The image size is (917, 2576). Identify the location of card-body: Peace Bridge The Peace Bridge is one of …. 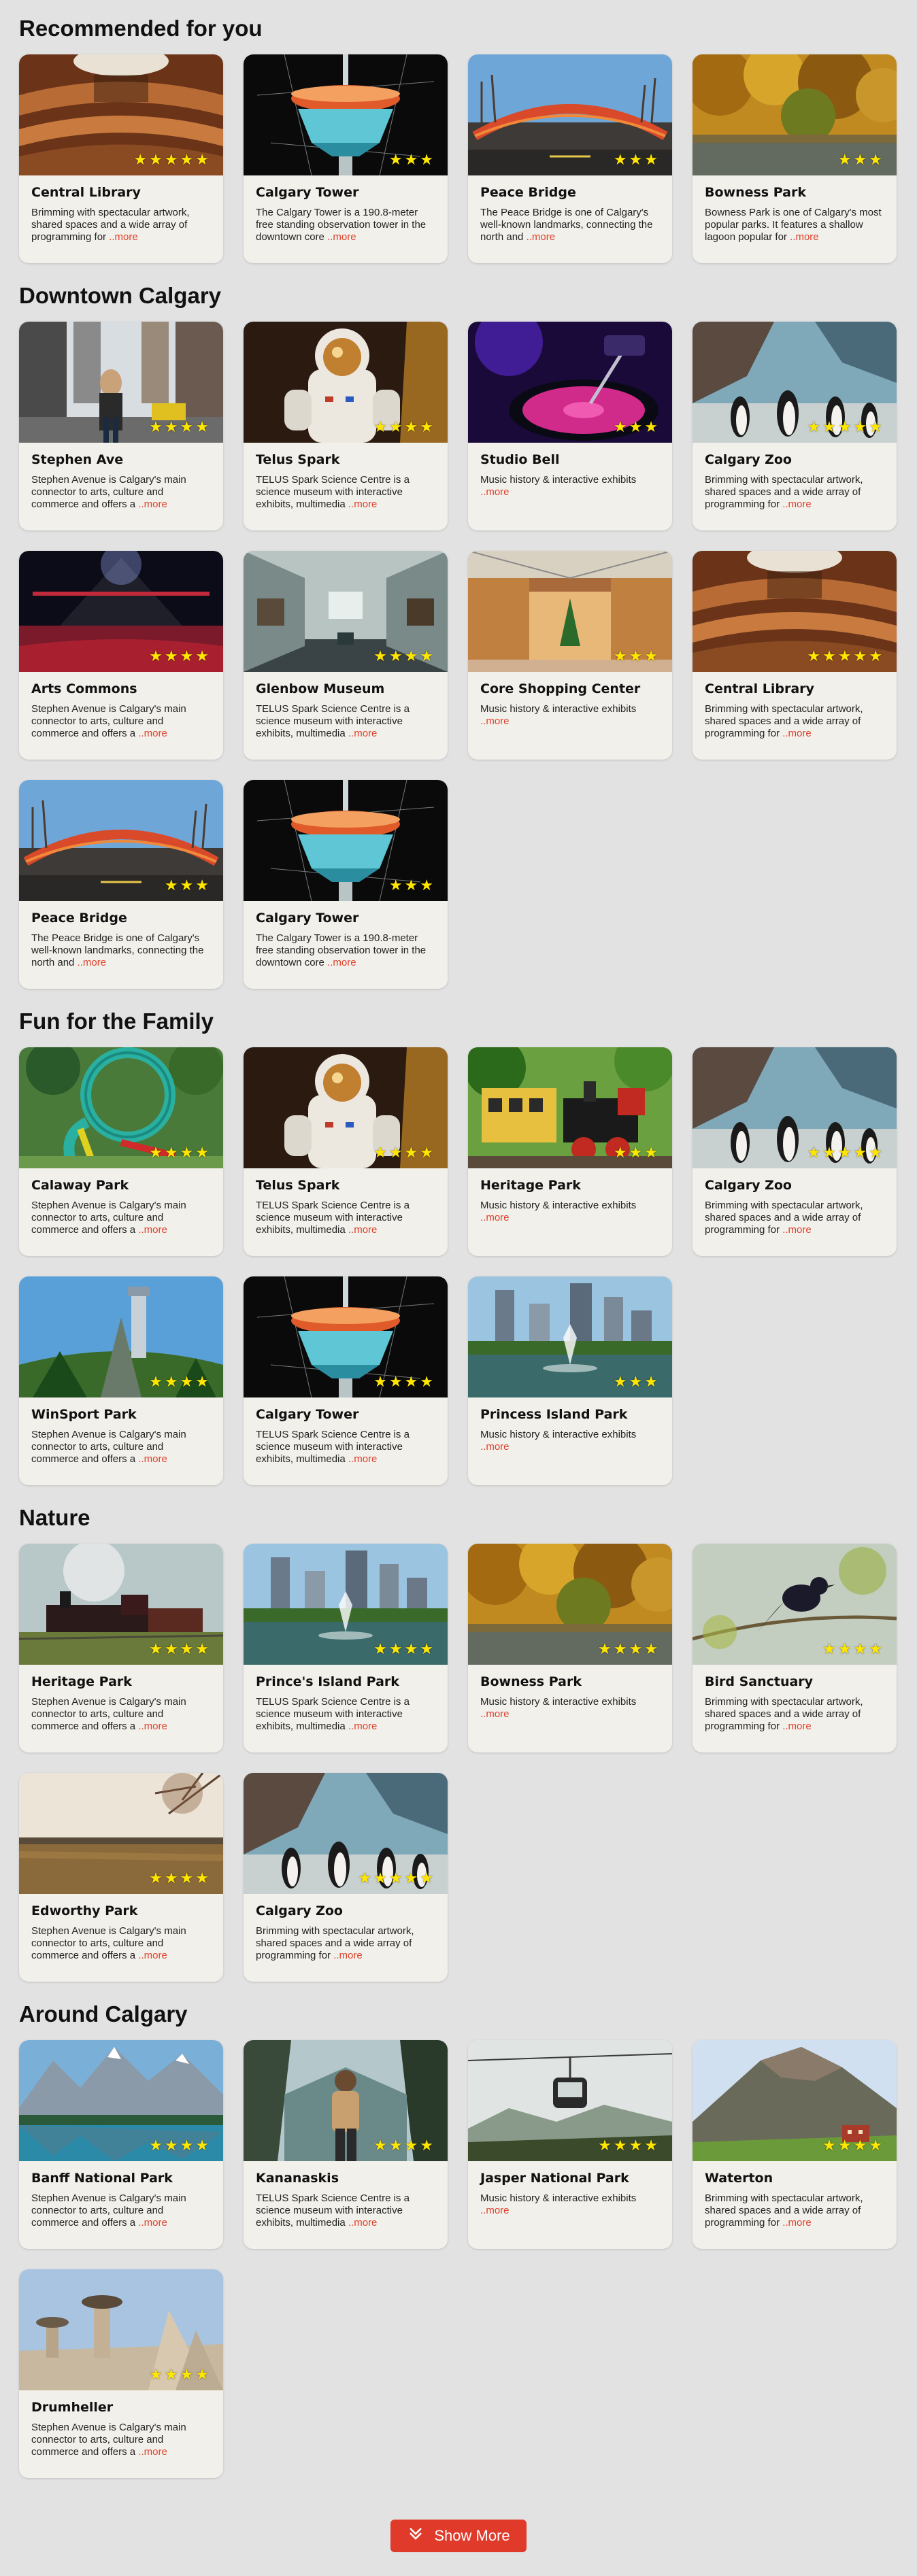
(121, 935).